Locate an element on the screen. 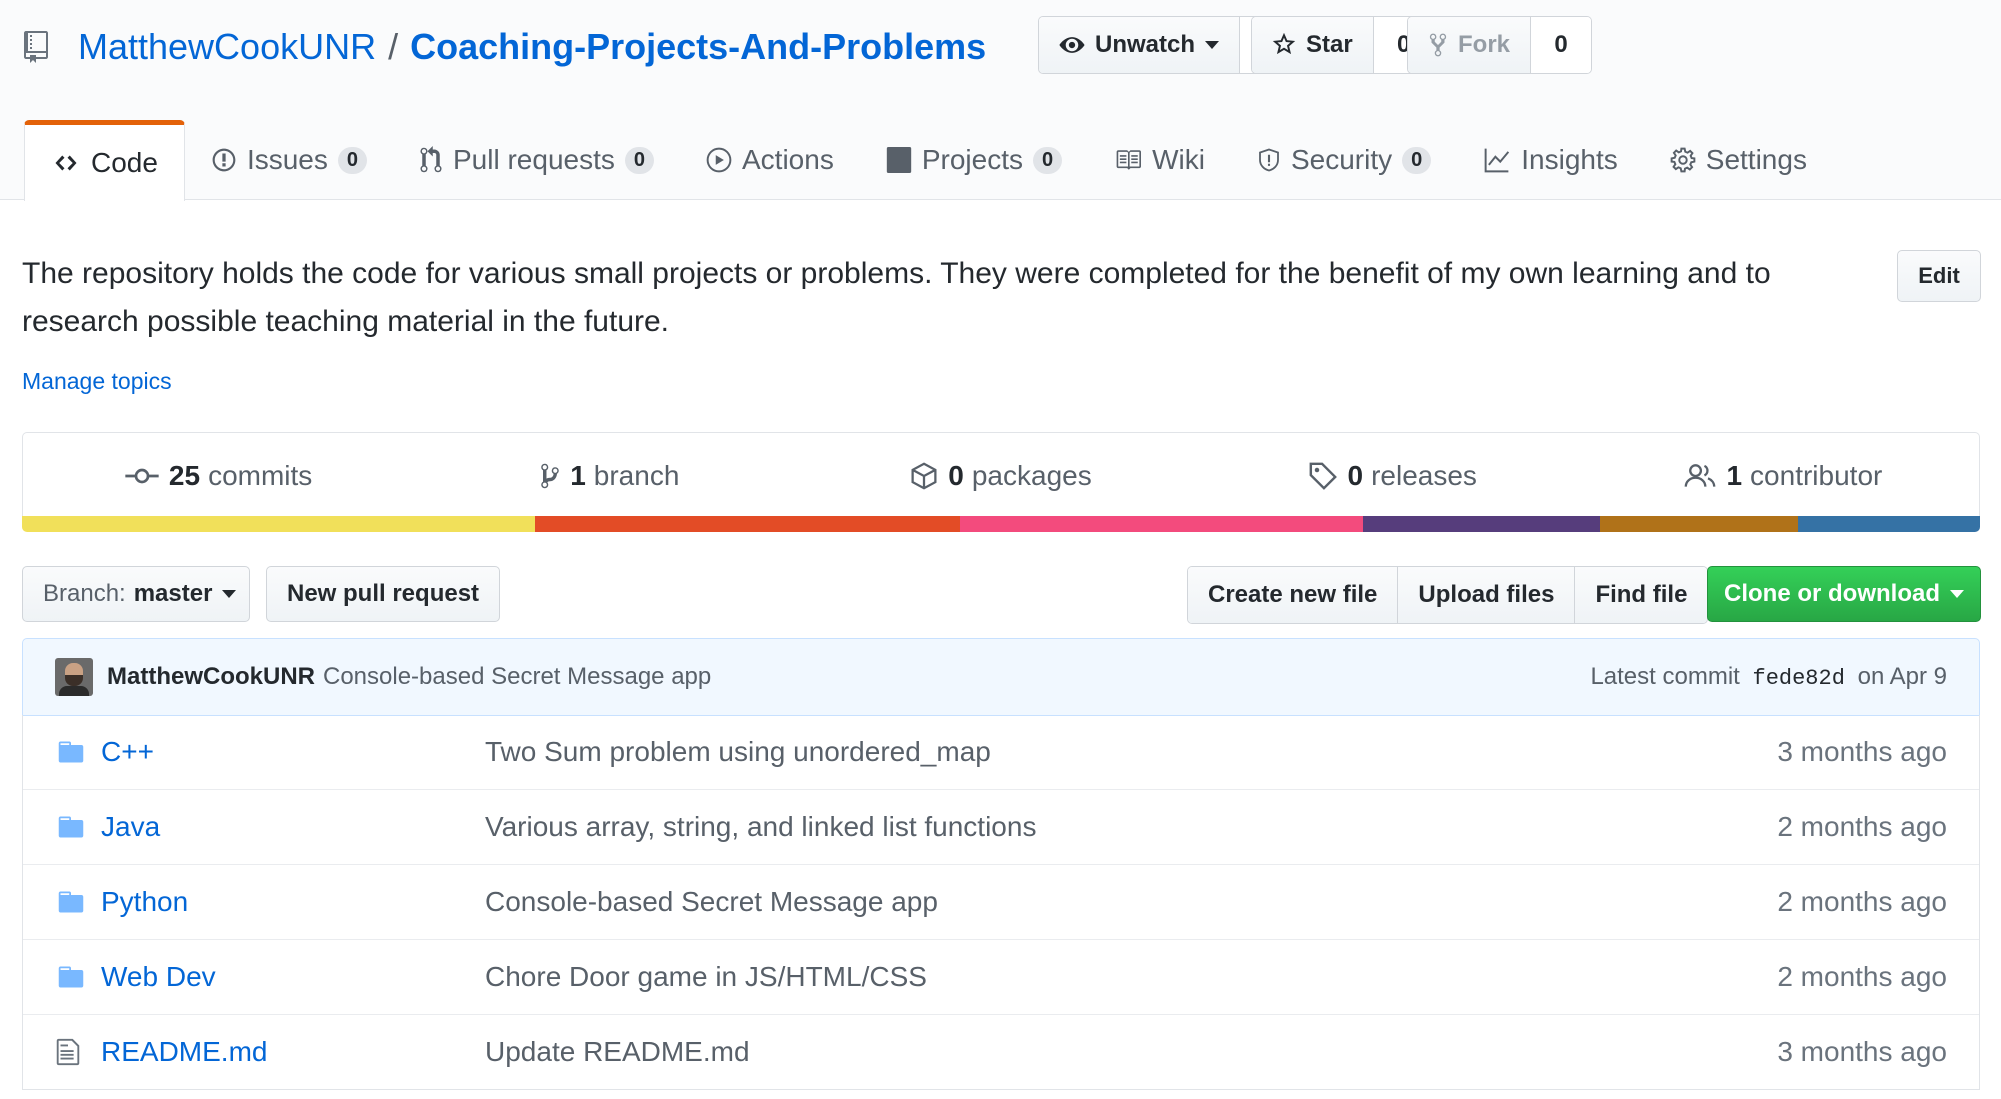 The height and width of the screenshot is (1099, 2001). commit-message-link: Console-based Secret Message app is located at coordinates (517, 677).